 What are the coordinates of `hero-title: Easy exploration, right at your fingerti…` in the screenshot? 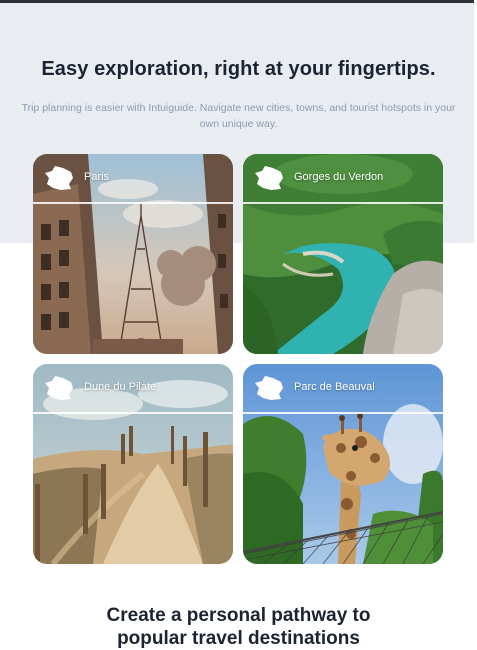 It's located at (238, 69).